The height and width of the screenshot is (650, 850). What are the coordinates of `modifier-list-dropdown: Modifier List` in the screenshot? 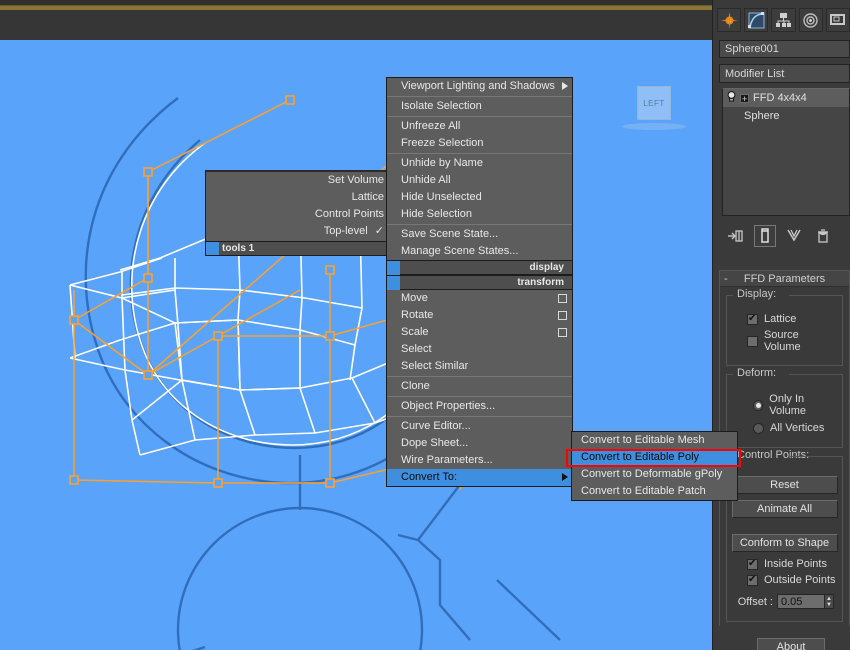 It's located at (784, 73).